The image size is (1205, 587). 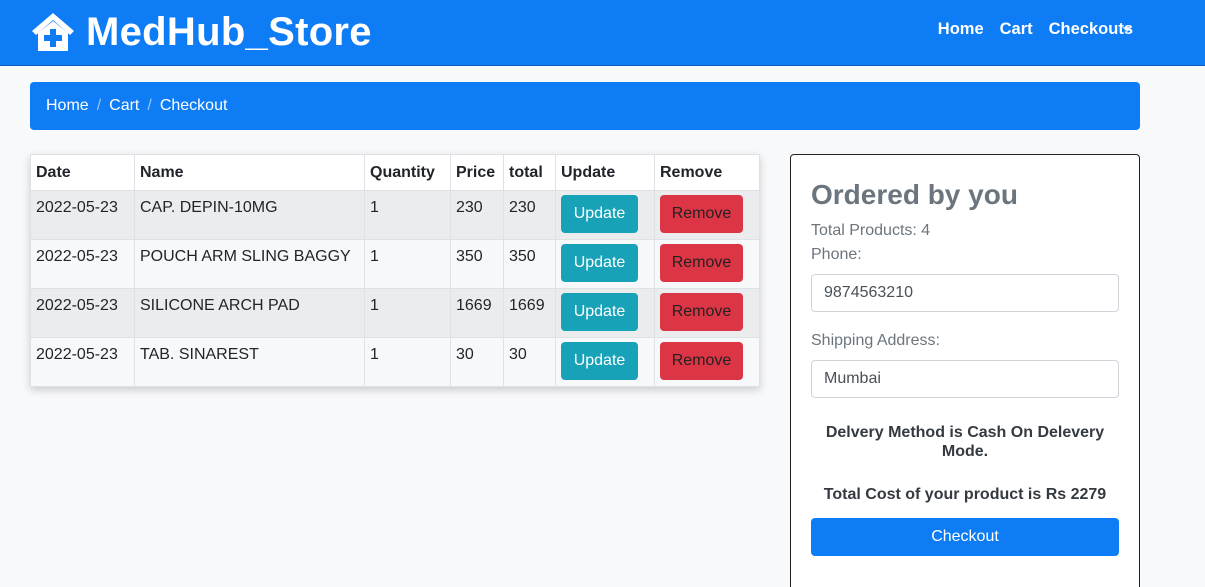 I want to click on cell-price: 1669, so click(x=477, y=313).